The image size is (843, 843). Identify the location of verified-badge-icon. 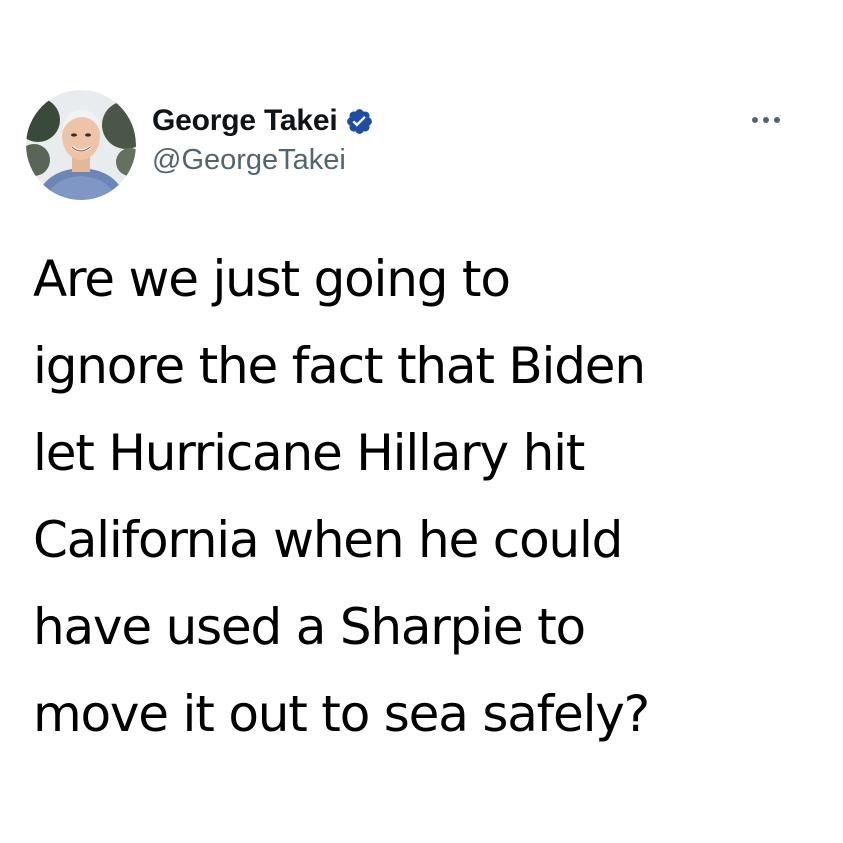
(359, 121).